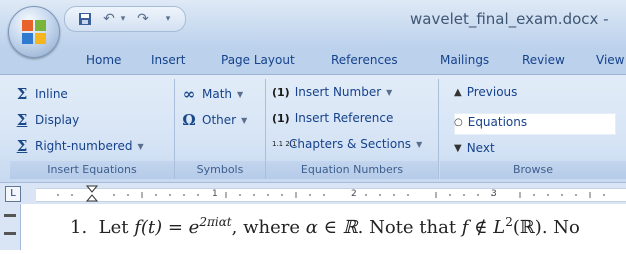 Image resolution: width=626 pixels, height=254 pixels. Describe the element at coordinates (109, 19) in the screenshot. I see `undo-icon: ↶` at that location.